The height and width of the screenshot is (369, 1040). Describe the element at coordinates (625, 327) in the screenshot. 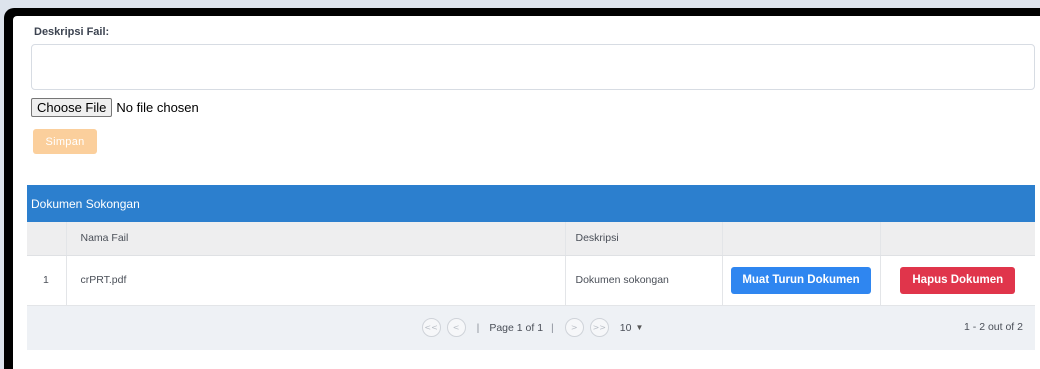

I see `page-size-value: 10` at that location.